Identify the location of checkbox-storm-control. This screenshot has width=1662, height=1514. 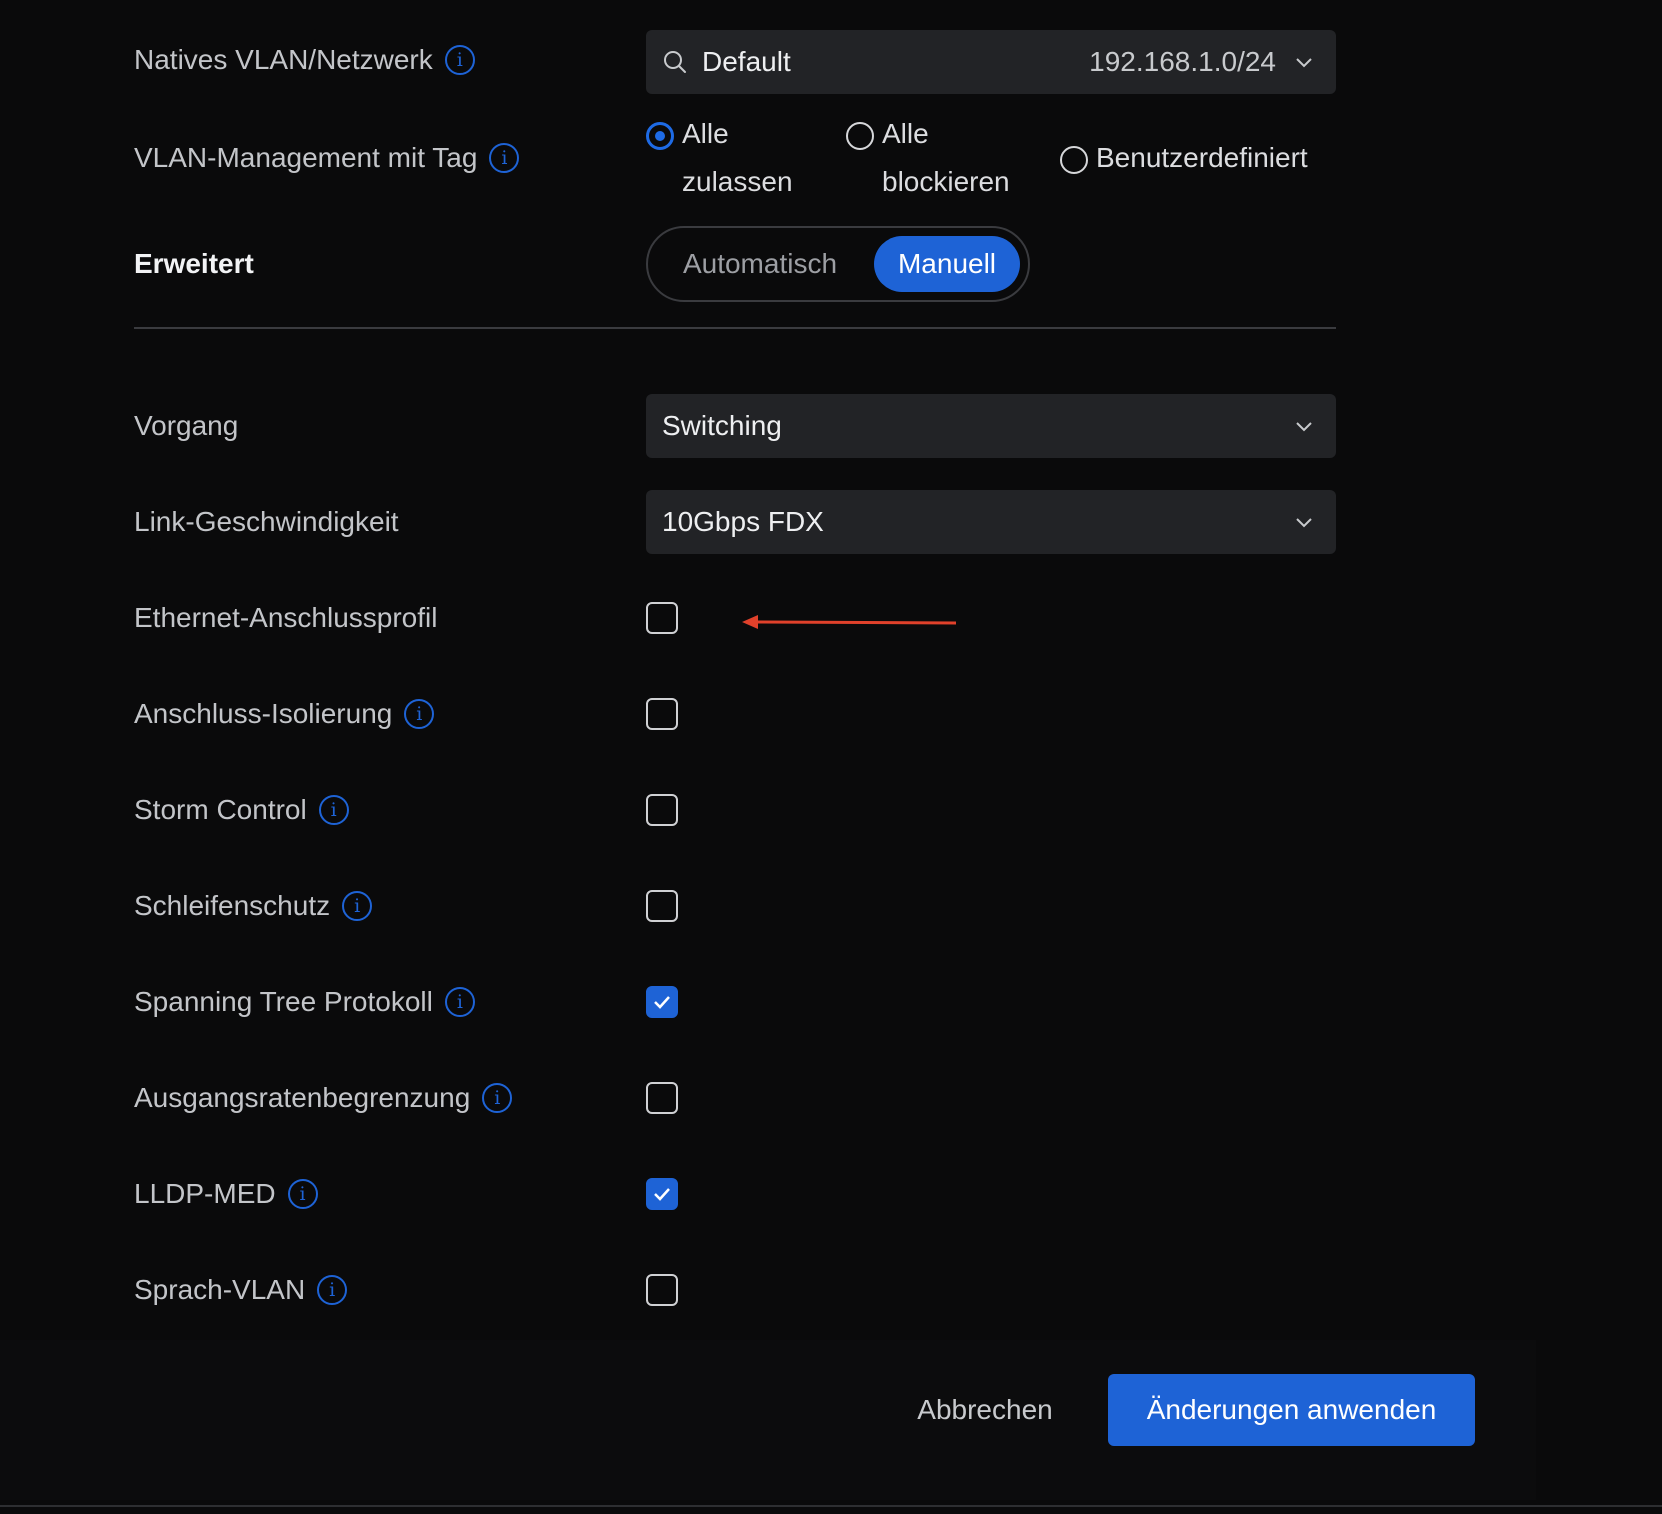
(662, 810).